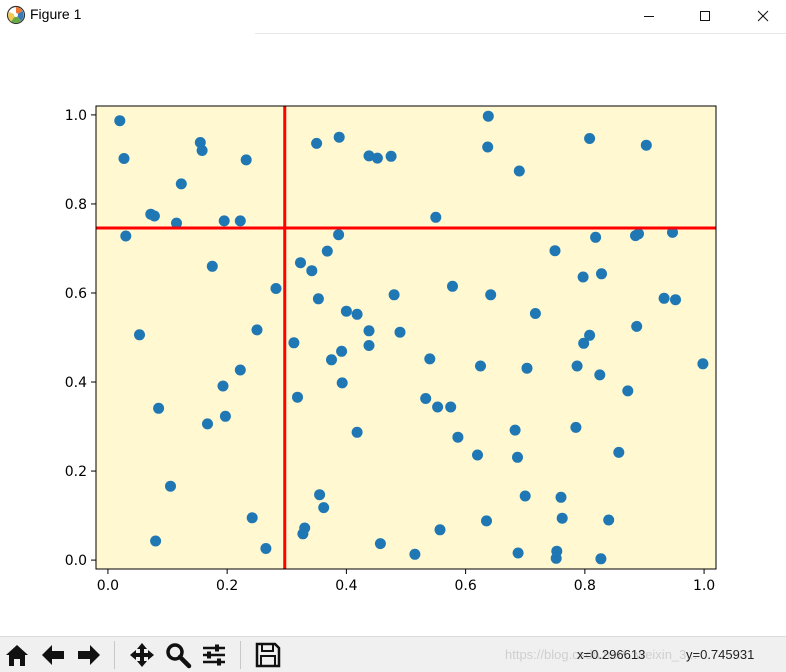 The height and width of the screenshot is (672, 786). Describe the element at coordinates (704, 586) in the screenshot. I see `x-tick-label: 1.0` at that location.